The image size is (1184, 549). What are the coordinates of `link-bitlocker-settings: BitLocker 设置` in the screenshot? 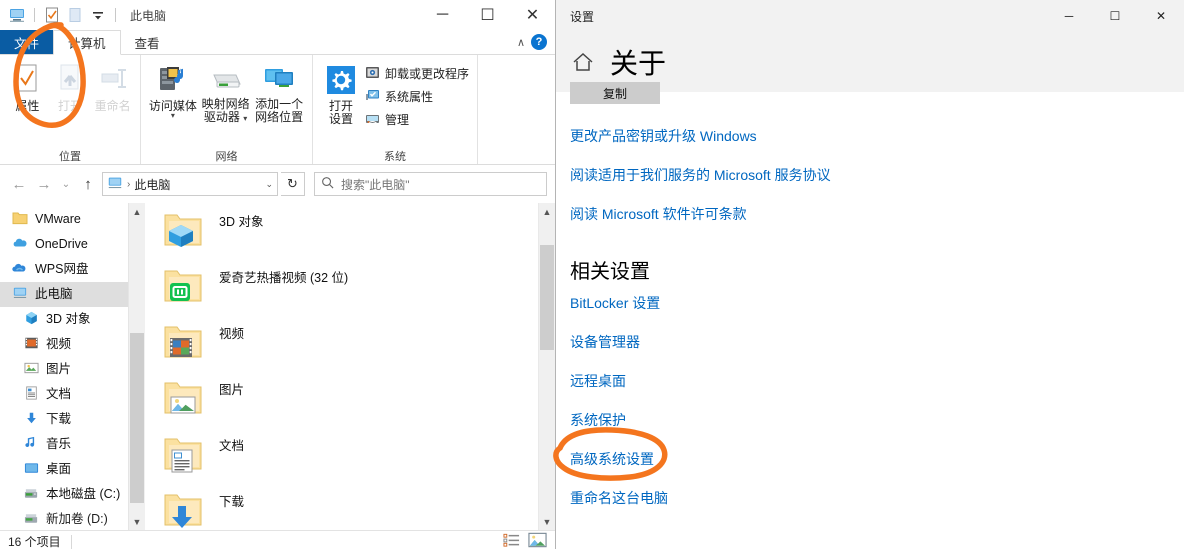 It's located at (615, 303).